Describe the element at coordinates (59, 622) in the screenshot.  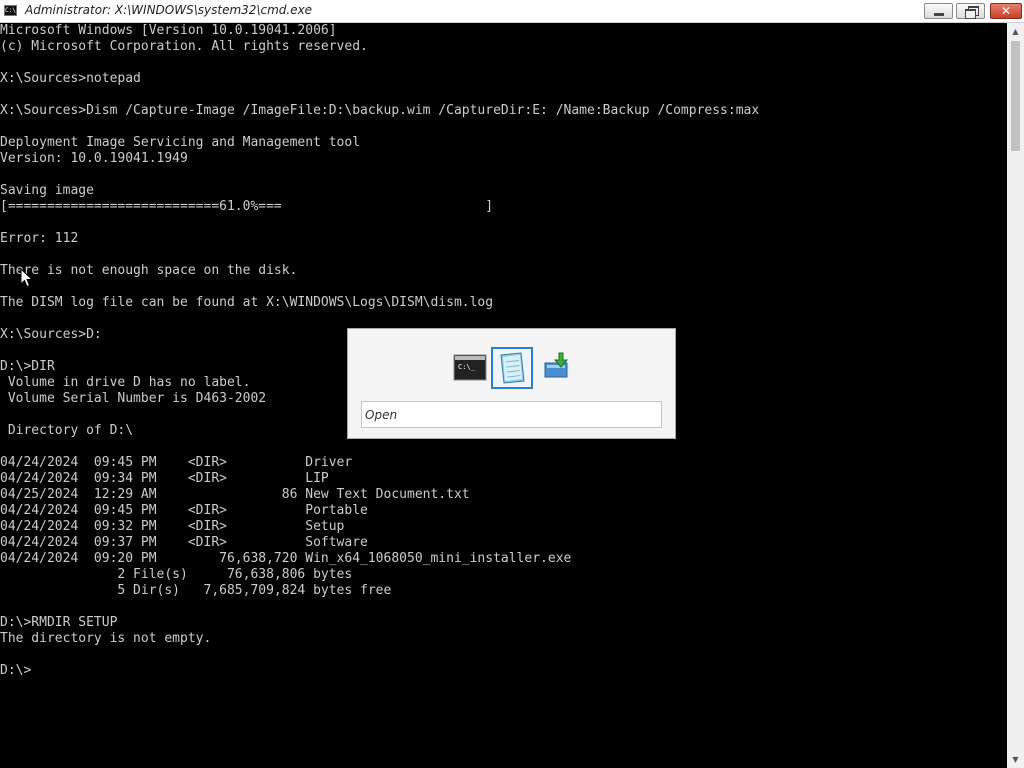
I see `console-line: D:\>RMDIR SETUP` at that location.